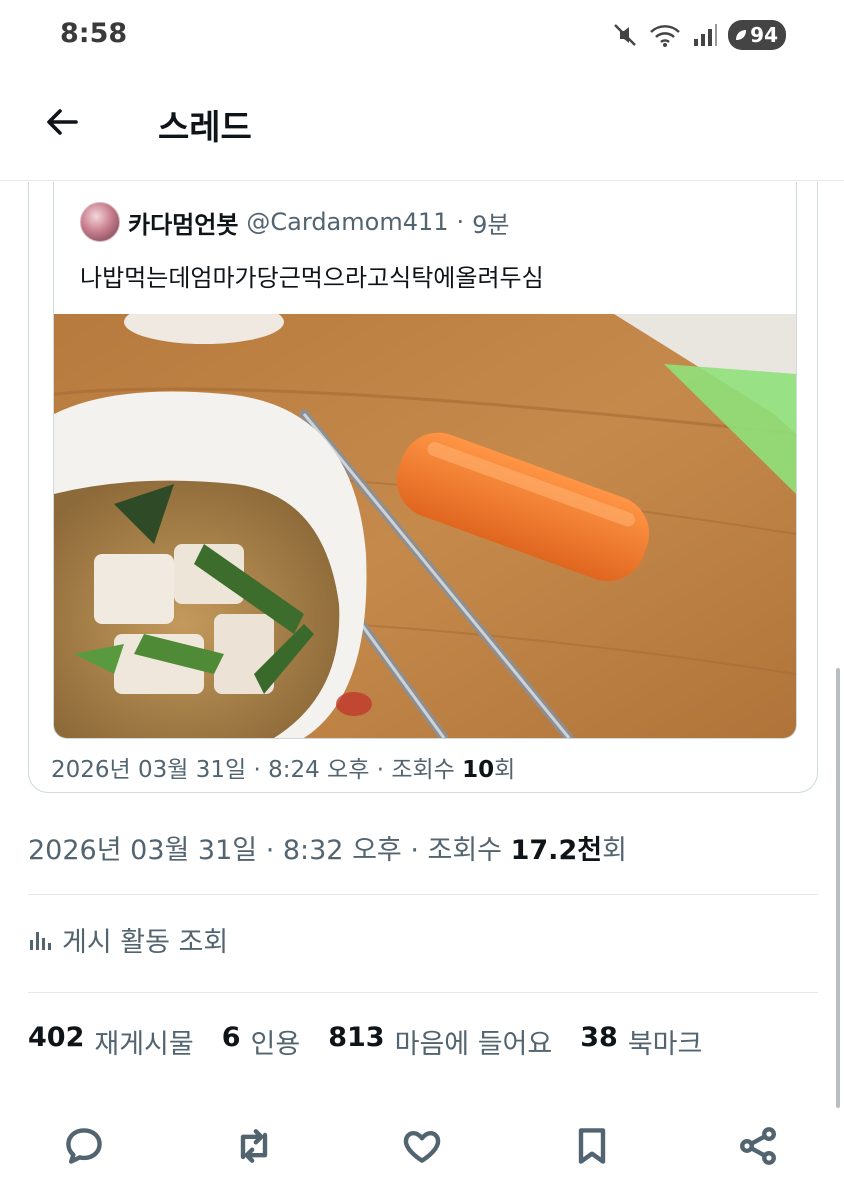  What do you see at coordinates (144, 1044) in the screenshot?
I see `stat-label: 재게시물` at bounding box center [144, 1044].